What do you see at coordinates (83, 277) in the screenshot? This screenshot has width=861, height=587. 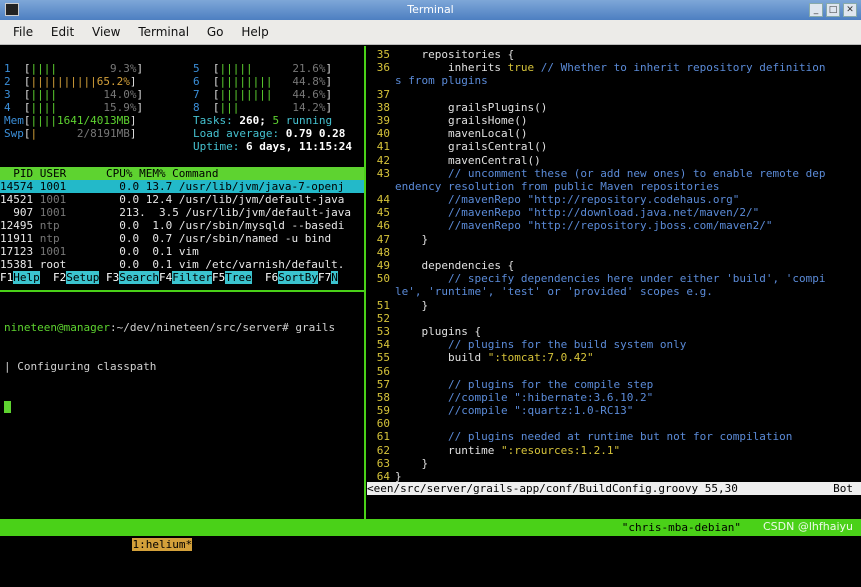 I see `fkey-label: Setup` at bounding box center [83, 277].